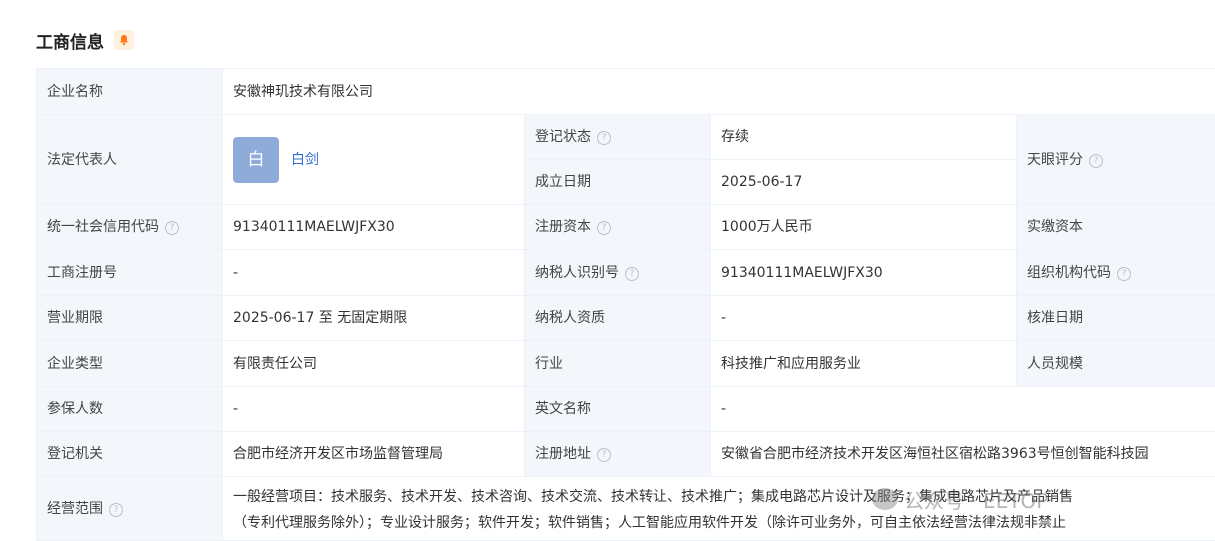 The width and height of the screenshot is (1215, 541). I want to click on reg-status-label: 登记状态, so click(563, 137).